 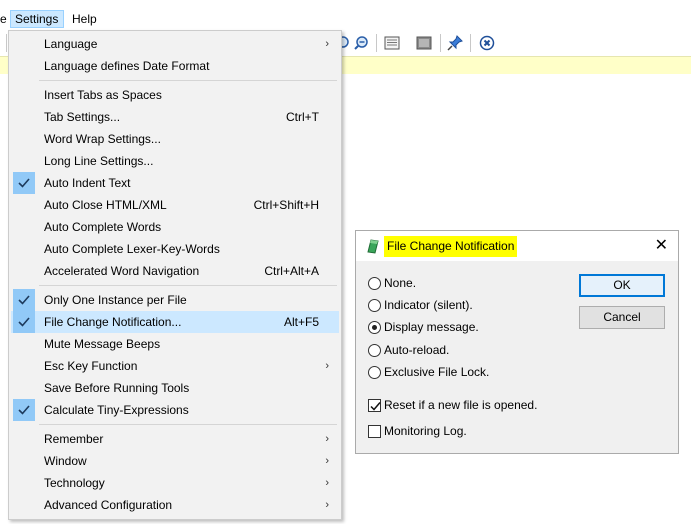 I want to click on menu-item-auto-indent-text: Auto Indent Text, so click(x=175, y=183).